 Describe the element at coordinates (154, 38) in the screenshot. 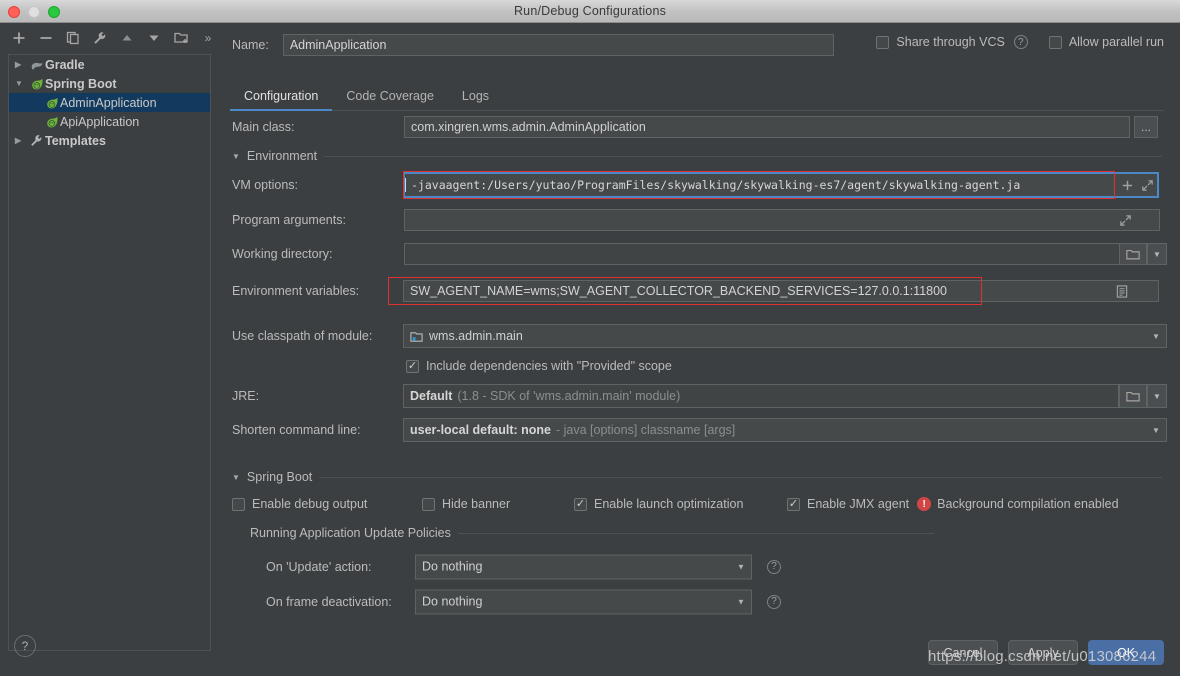

I see `move-down-icon` at that location.